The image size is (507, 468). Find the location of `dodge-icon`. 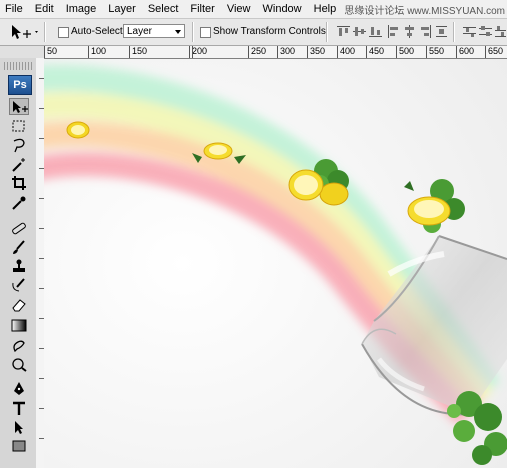

dodge-icon is located at coordinates (19, 365).